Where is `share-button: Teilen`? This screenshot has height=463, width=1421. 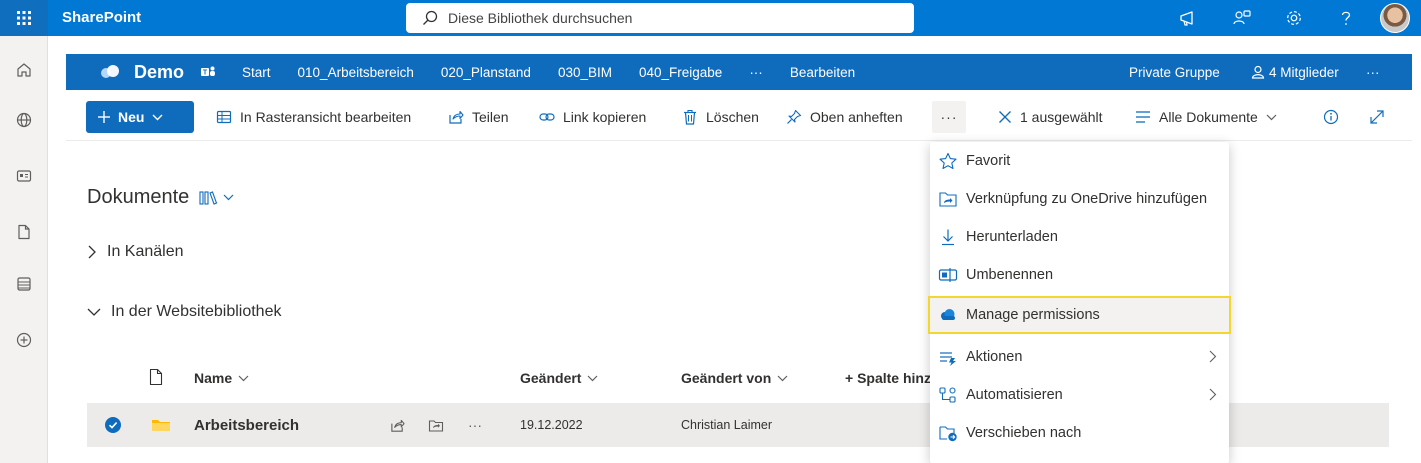
share-button: Teilen is located at coordinates (478, 117).